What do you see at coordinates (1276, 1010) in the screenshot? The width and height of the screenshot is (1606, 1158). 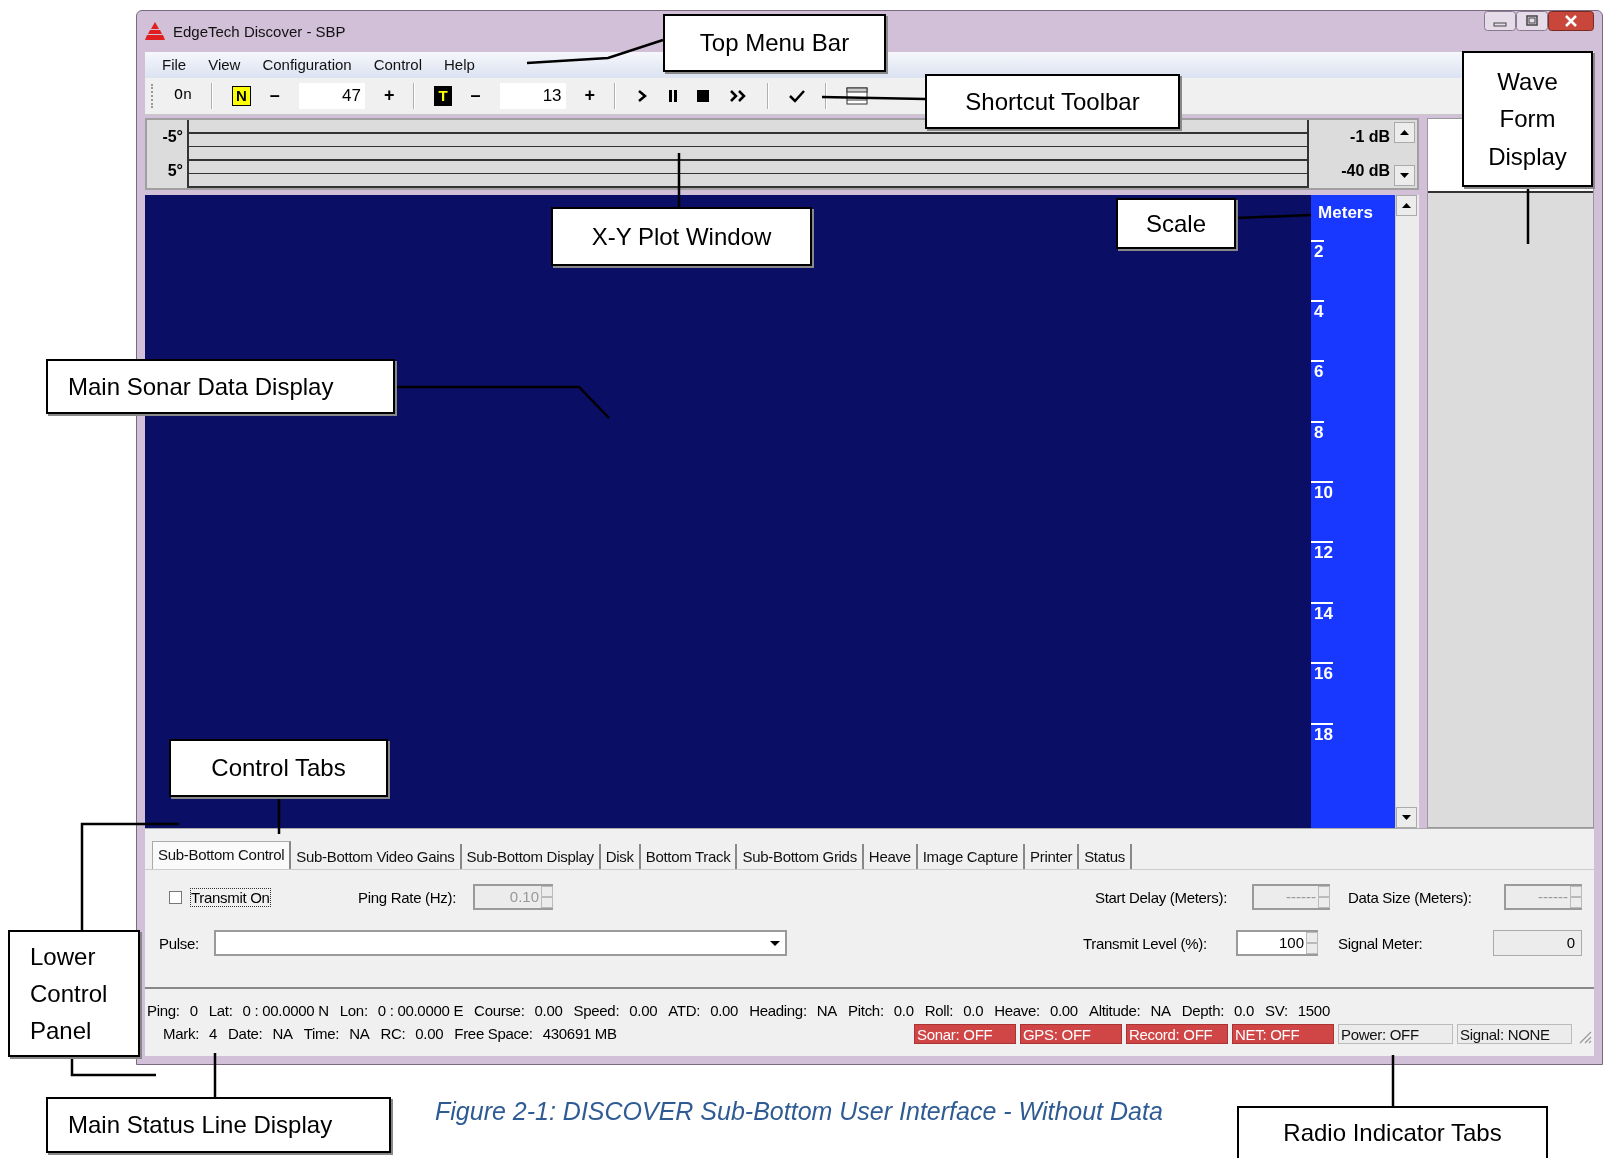 I see `status-label: SV:` at bounding box center [1276, 1010].